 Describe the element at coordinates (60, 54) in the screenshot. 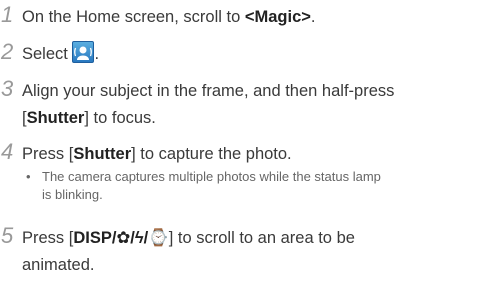

I see `step-text: Select .` at that location.